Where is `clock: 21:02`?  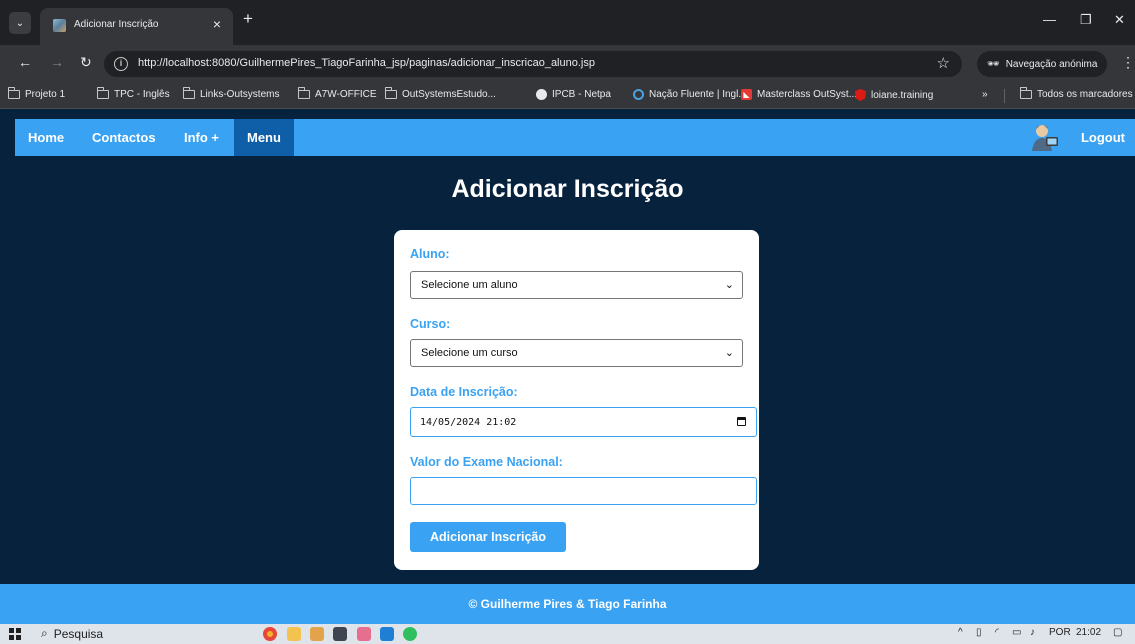 clock: 21:02 is located at coordinates (1088, 632).